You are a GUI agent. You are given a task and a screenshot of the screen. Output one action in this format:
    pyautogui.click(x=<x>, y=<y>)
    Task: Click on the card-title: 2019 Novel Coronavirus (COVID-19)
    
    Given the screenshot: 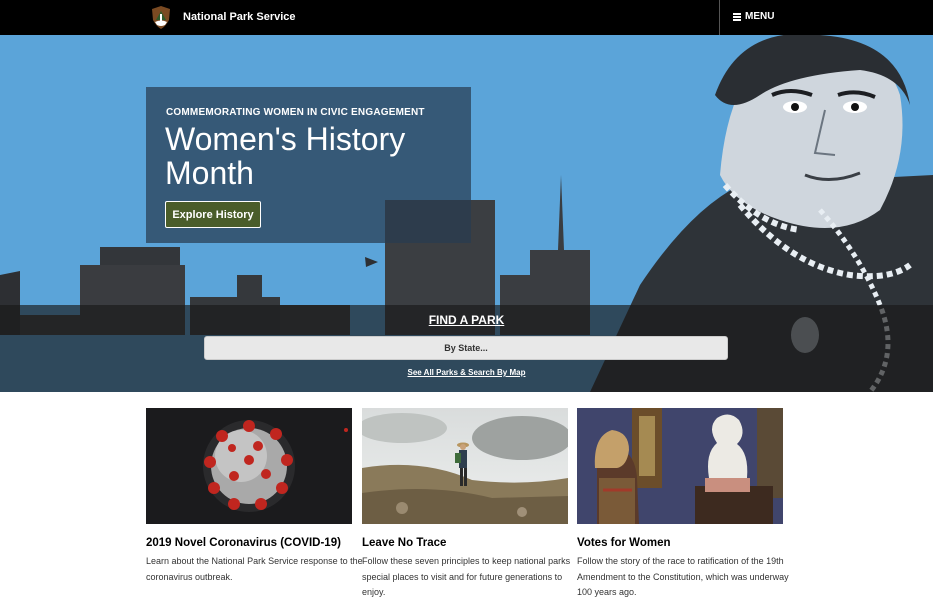 What is the action you would take?
    pyautogui.click(x=251, y=543)
    